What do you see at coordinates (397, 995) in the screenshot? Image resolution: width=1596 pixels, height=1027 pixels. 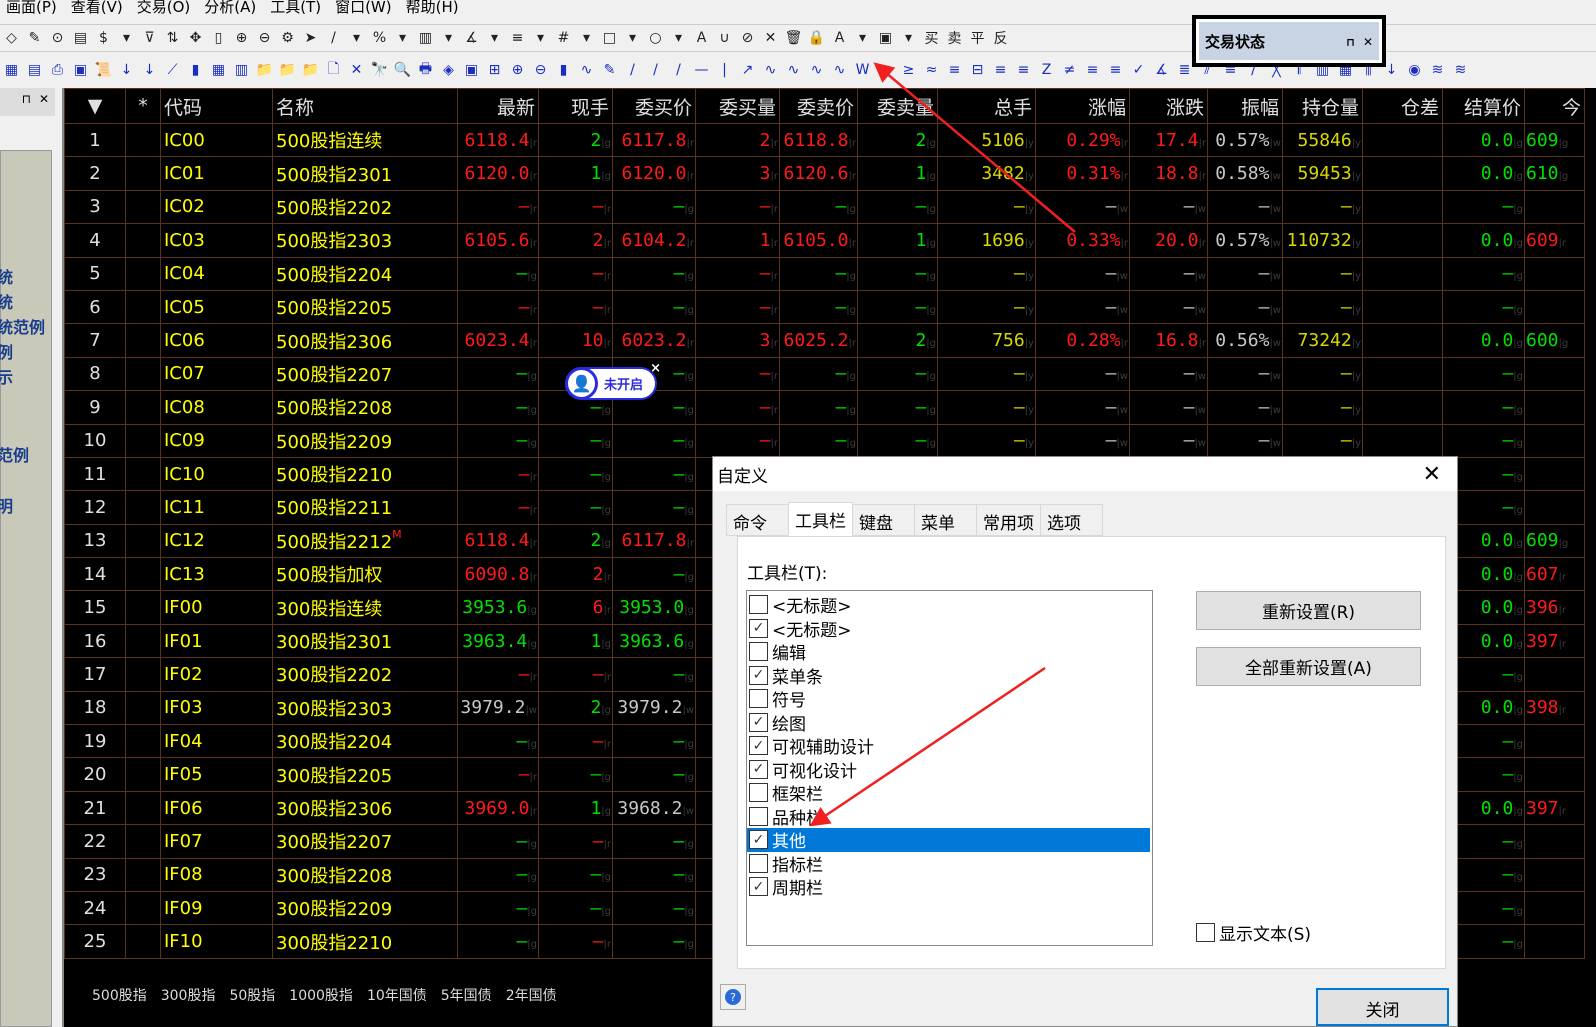 I see `category-tab: 10年国债` at bounding box center [397, 995].